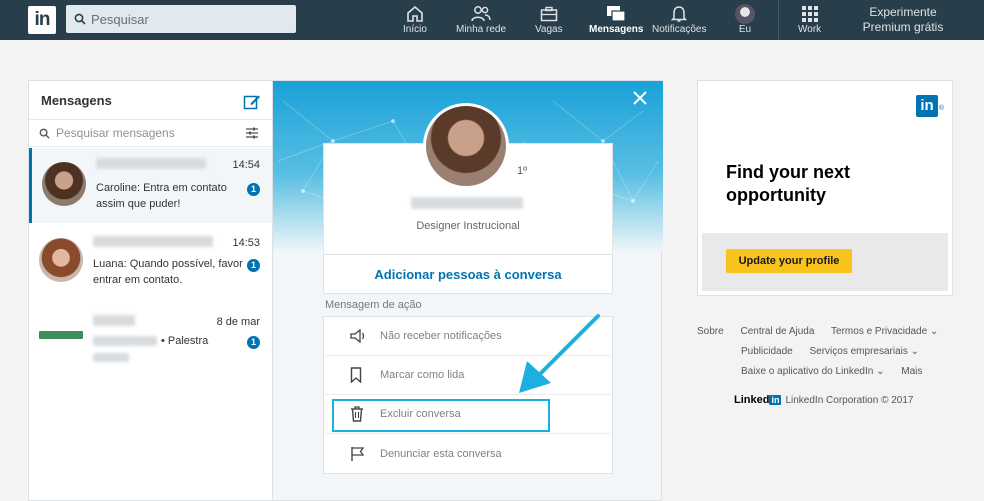  Describe the element at coordinates (246, 165) in the screenshot. I see `conversation-time: 14:54` at that location.